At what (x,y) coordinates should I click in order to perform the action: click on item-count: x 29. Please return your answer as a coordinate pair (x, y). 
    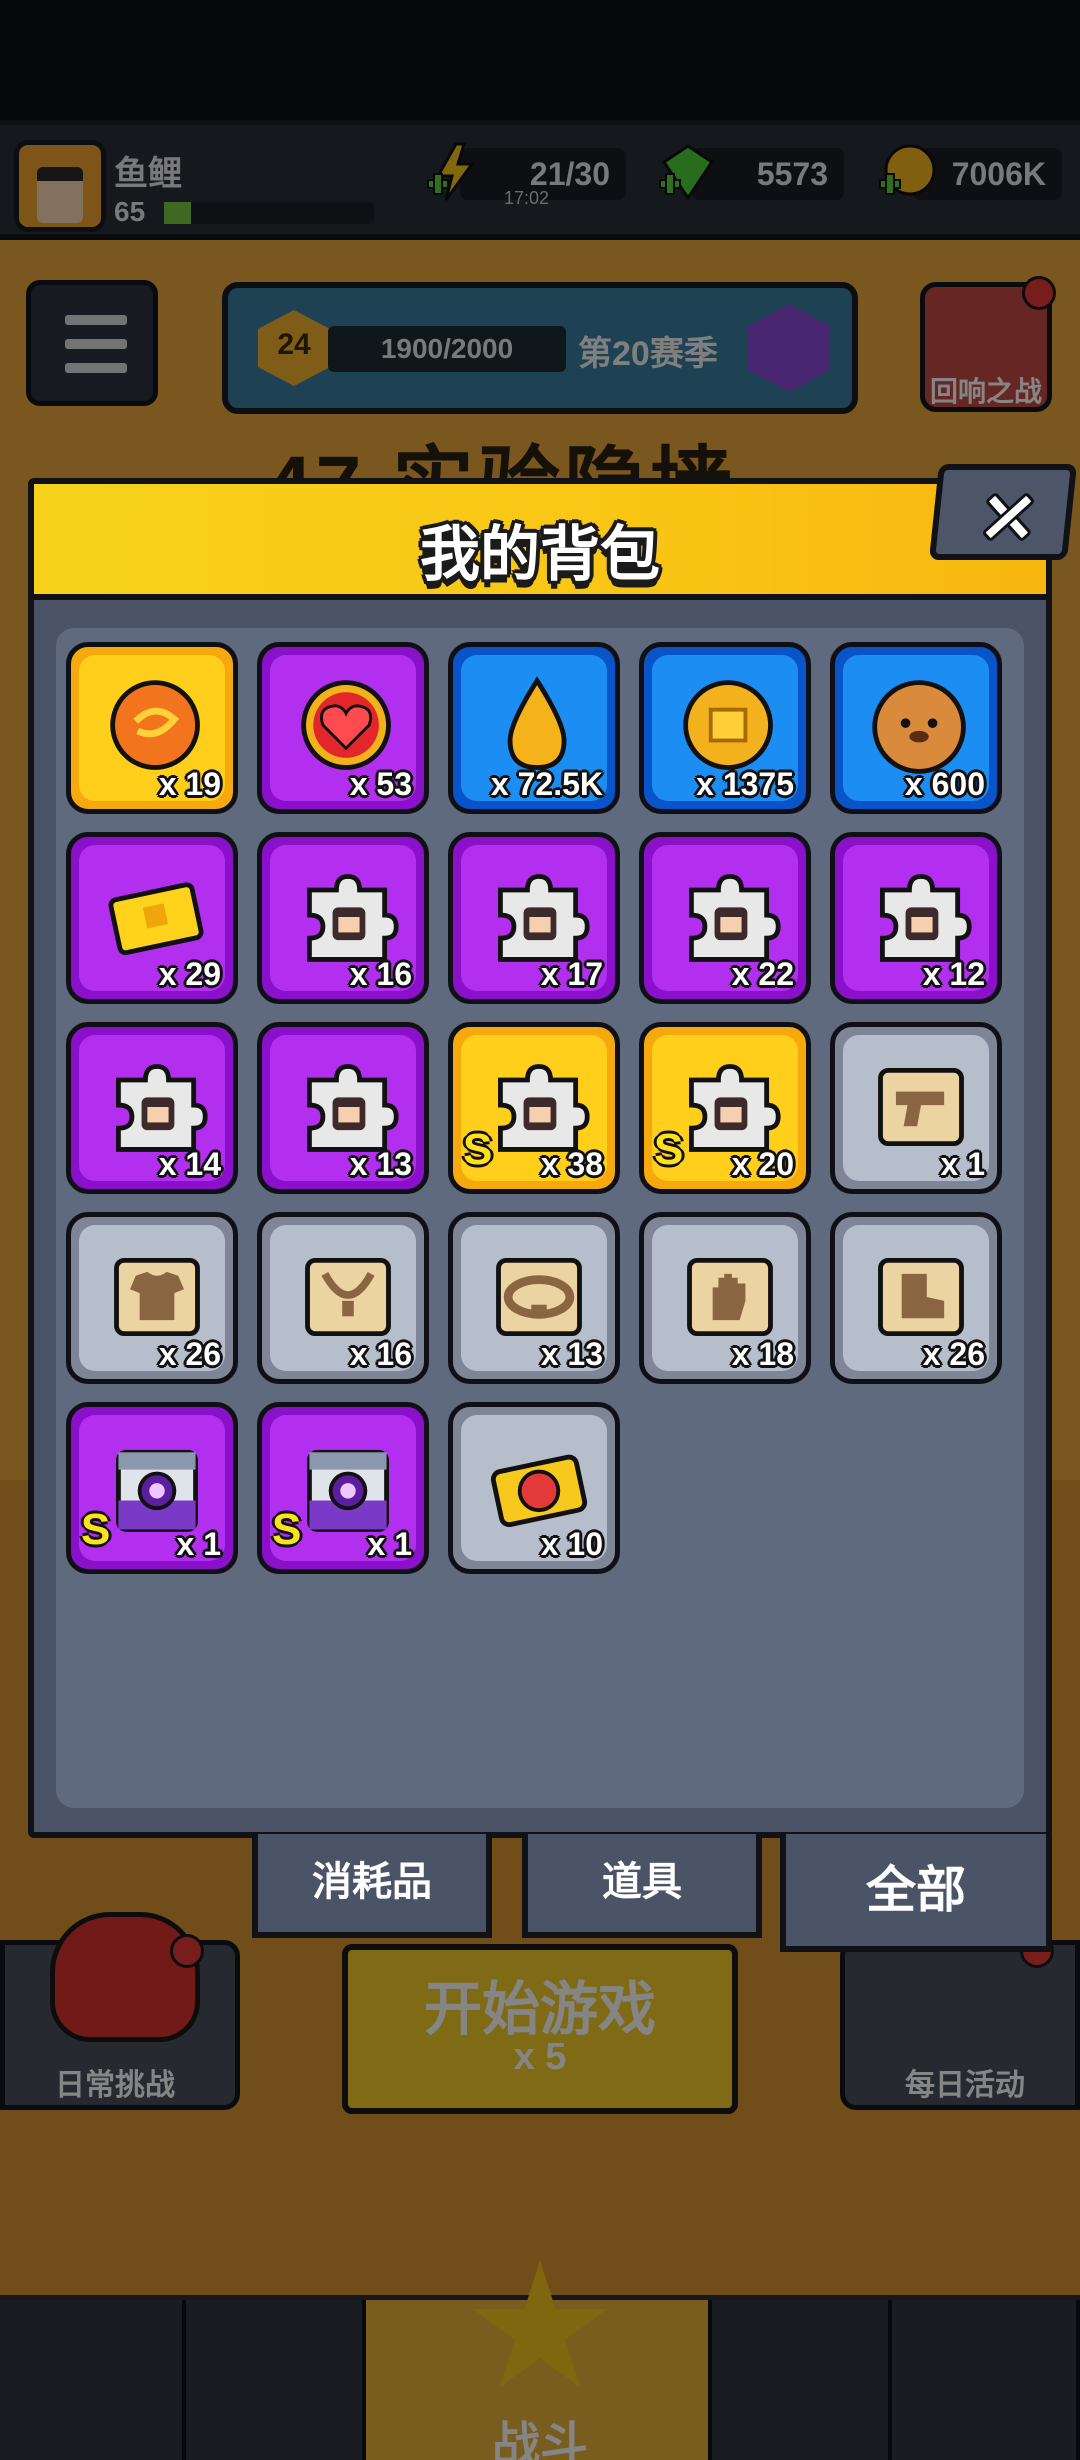
    Looking at the image, I should click on (189, 974).